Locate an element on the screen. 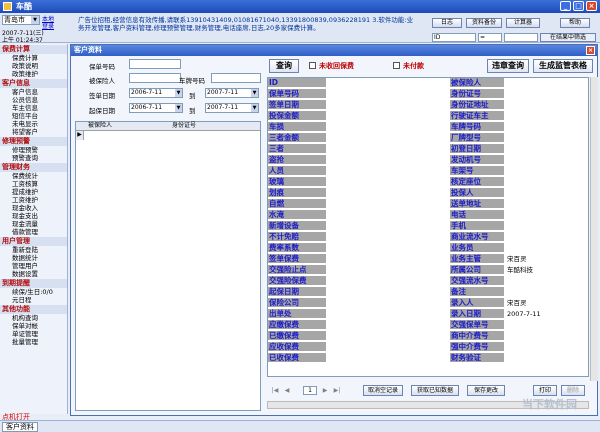 This screenshot has height=432, width=600. close-button: × is located at coordinates (591, 6).